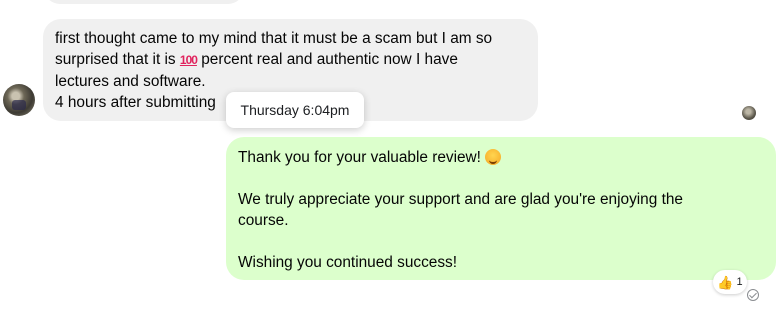 The width and height of the screenshot is (776, 310). I want to click on delivered-check-icon, so click(753, 295).